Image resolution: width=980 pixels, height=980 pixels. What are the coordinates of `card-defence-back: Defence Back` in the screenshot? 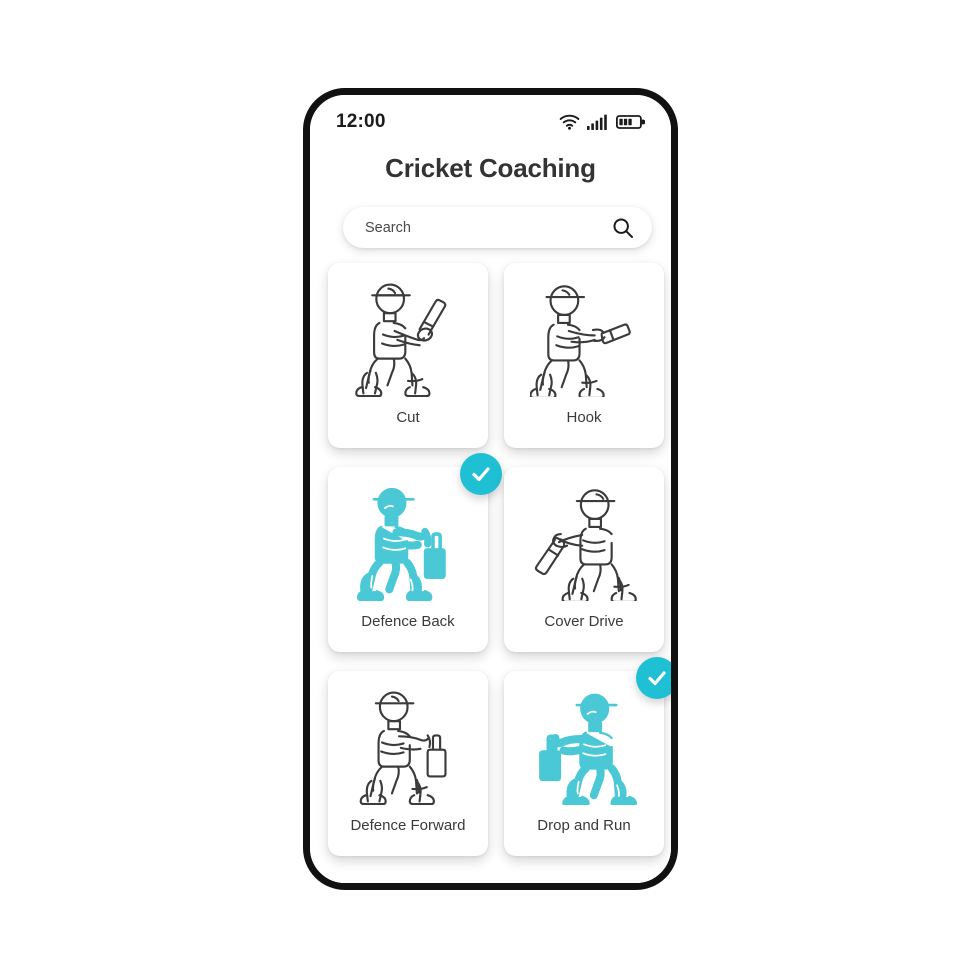 It's located at (415, 552).